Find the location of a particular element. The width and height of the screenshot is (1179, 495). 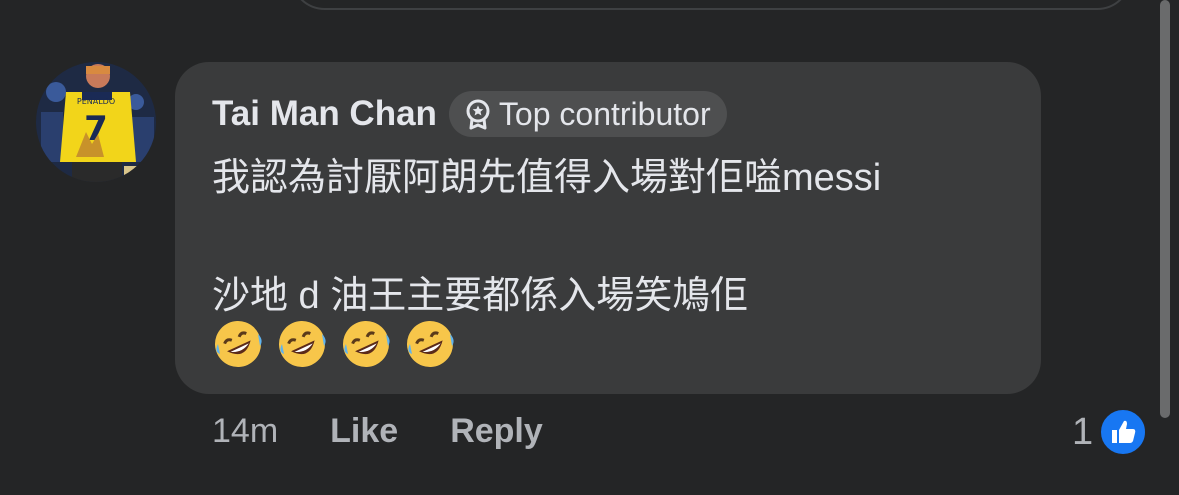

author-name: Tai Man Chan is located at coordinates (324, 114).